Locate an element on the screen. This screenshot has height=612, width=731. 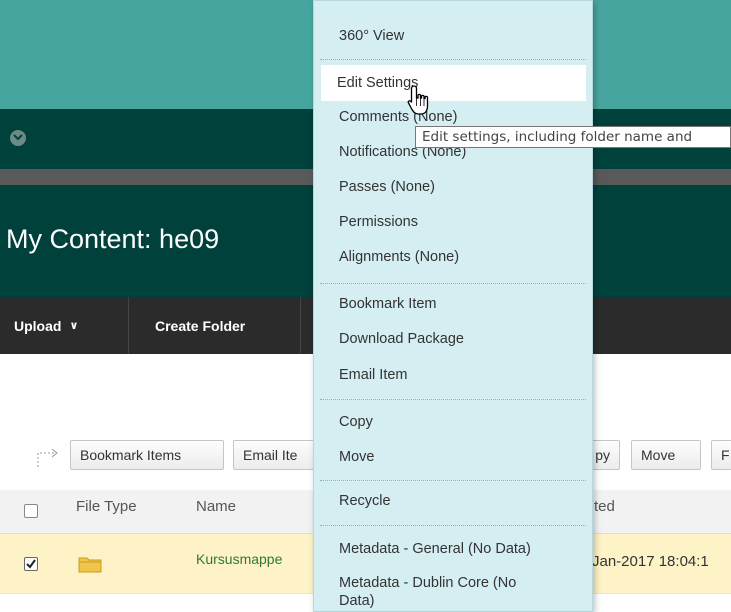
column-header-name: Name is located at coordinates (216, 506).